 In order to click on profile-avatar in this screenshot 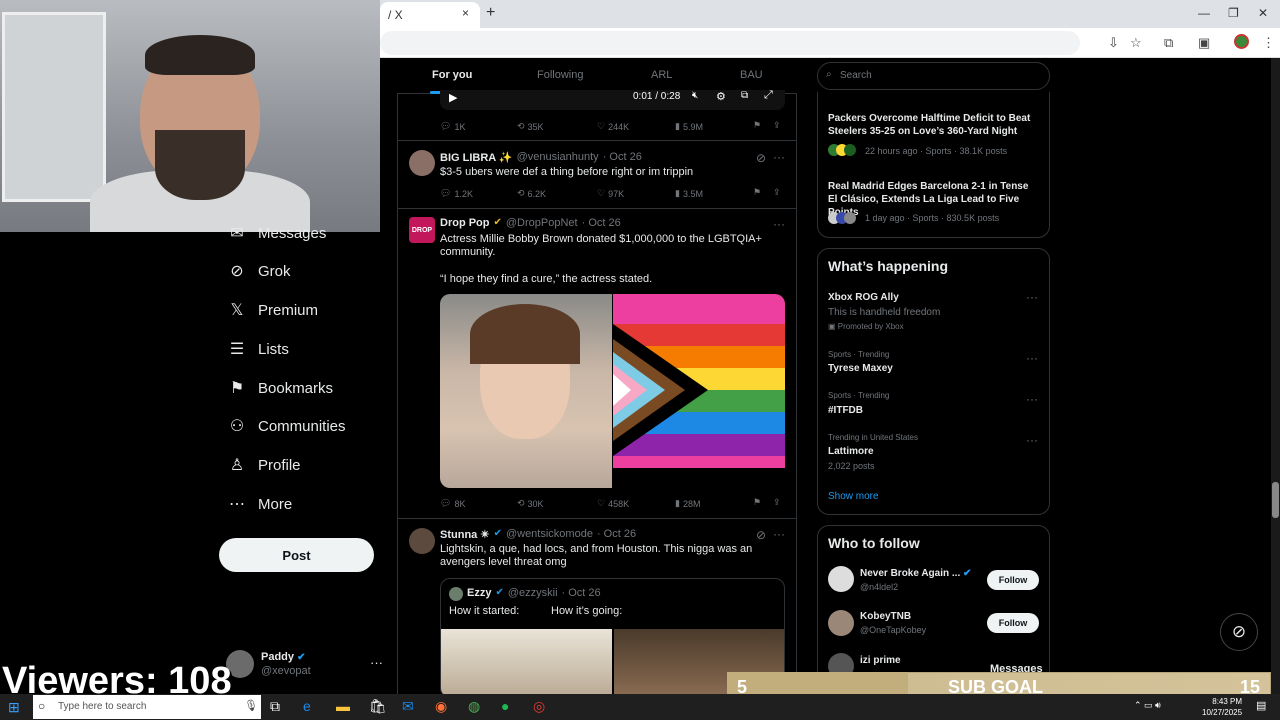, I will do `click(1241, 41)`.